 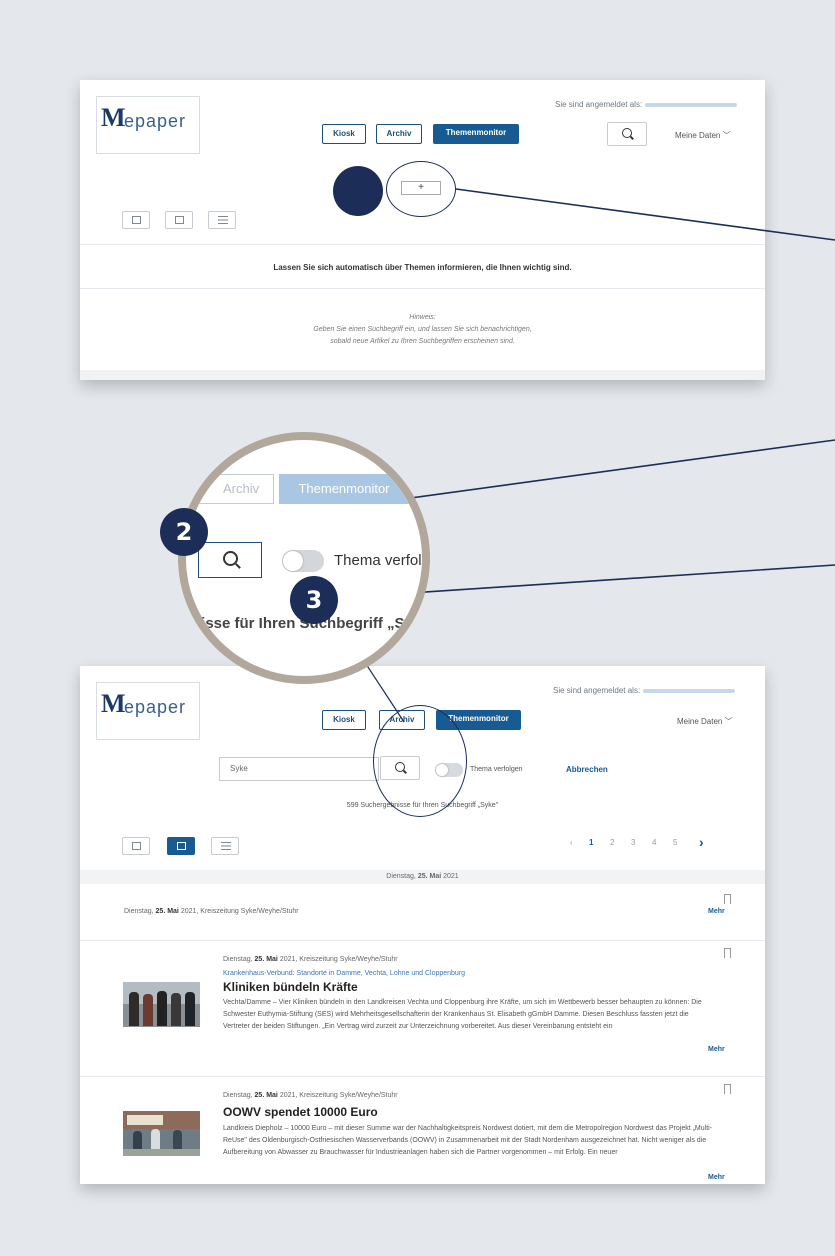 What do you see at coordinates (314, 600) in the screenshot?
I see `callout-3: 3` at bounding box center [314, 600].